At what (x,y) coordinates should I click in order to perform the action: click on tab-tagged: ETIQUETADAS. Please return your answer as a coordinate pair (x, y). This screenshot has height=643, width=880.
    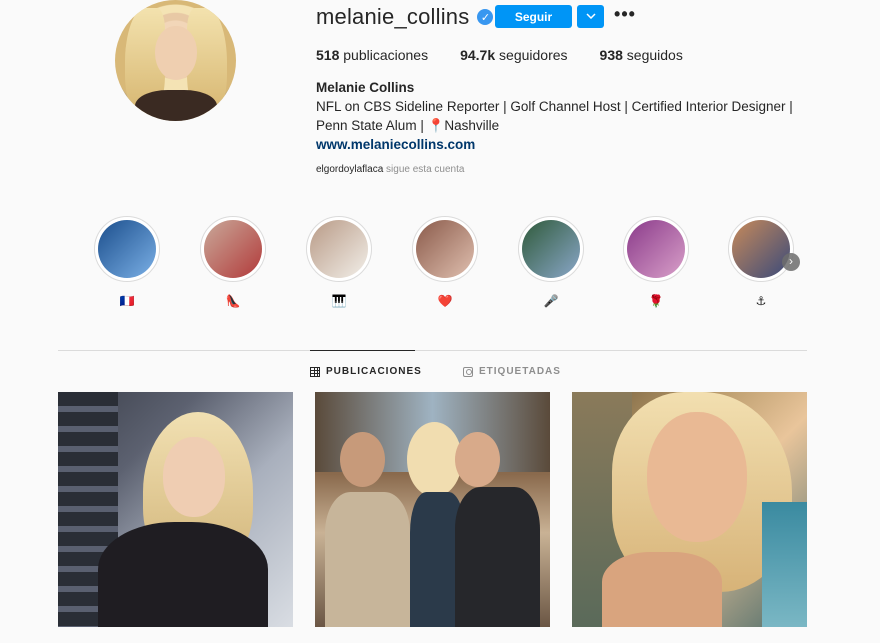
    Looking at the image, I should click on (512, 371).